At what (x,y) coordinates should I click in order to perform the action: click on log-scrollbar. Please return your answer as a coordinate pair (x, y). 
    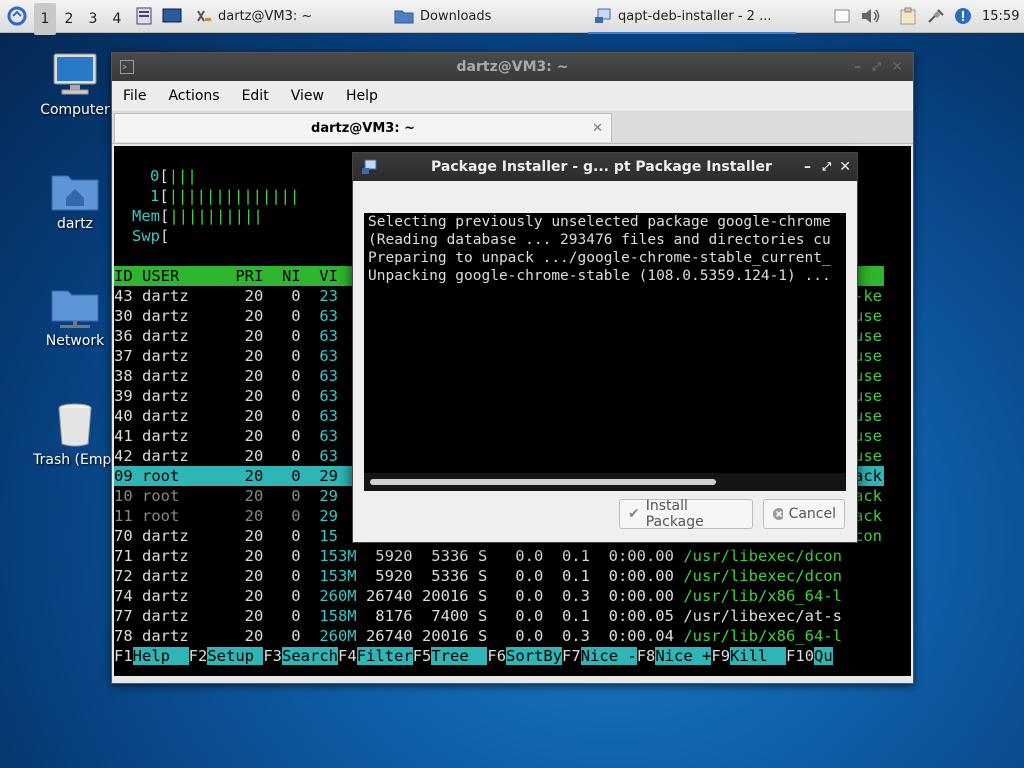
    Looking at the image, I should click on (605, 482).